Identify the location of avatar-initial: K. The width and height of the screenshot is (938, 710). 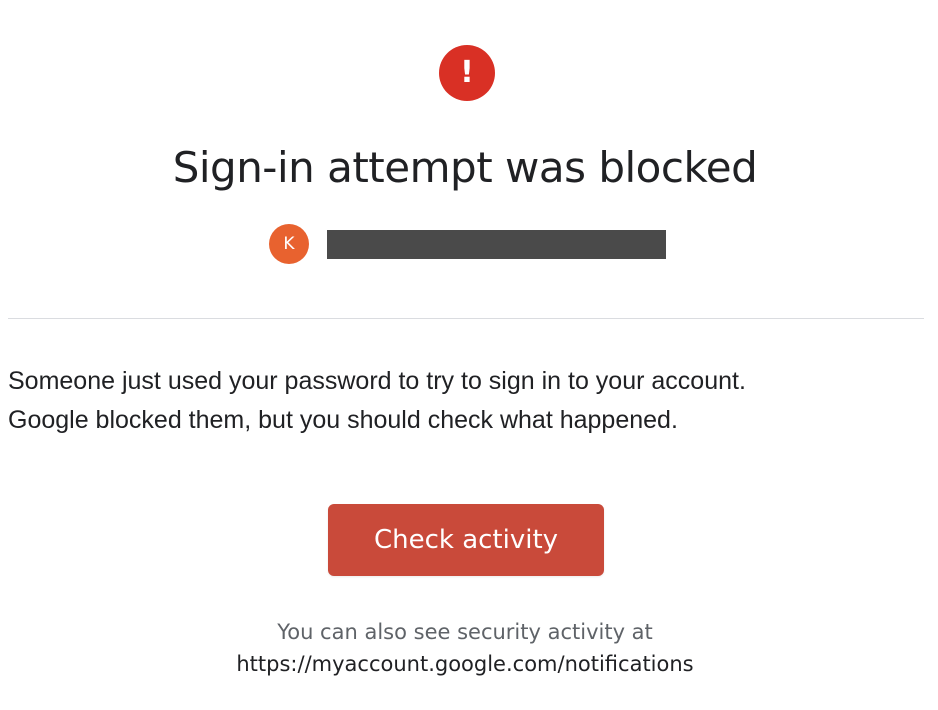
(289, 244).